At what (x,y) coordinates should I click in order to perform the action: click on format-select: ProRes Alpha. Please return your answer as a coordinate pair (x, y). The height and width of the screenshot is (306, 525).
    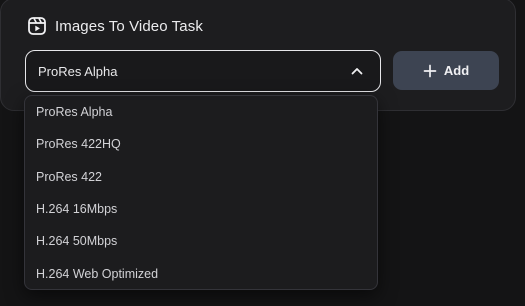
    Looking at the image, I should click on (203, 71).